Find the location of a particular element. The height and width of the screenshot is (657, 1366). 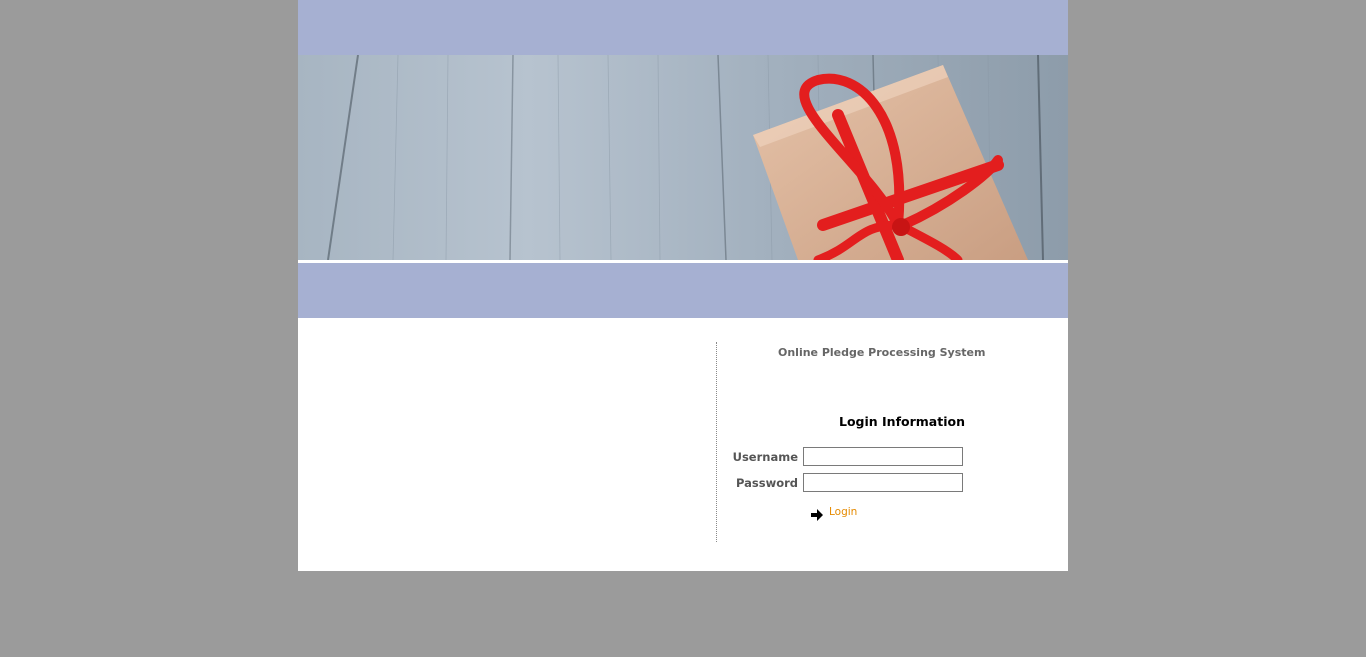

login-link: Login is located at coordinates (834, 513).